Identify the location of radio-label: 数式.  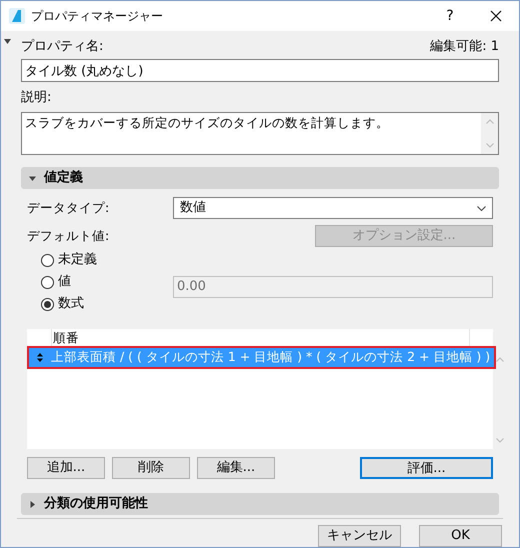
(71, 304).